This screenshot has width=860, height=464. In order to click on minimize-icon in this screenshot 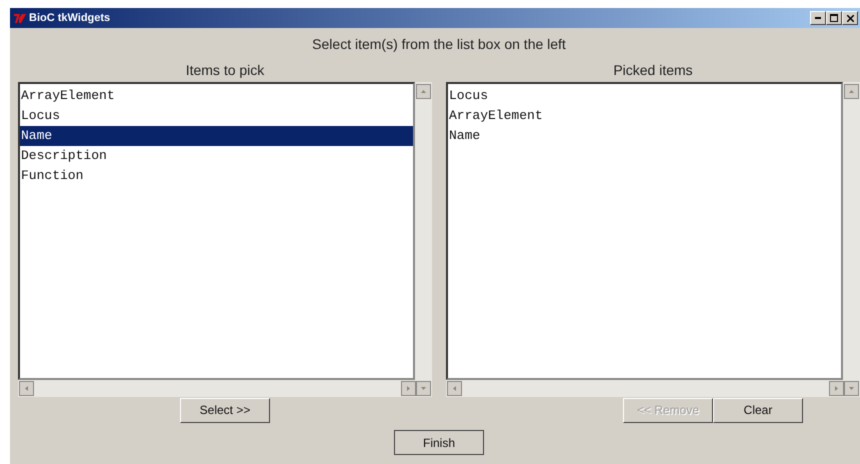, I will do `click(818, 18)`.